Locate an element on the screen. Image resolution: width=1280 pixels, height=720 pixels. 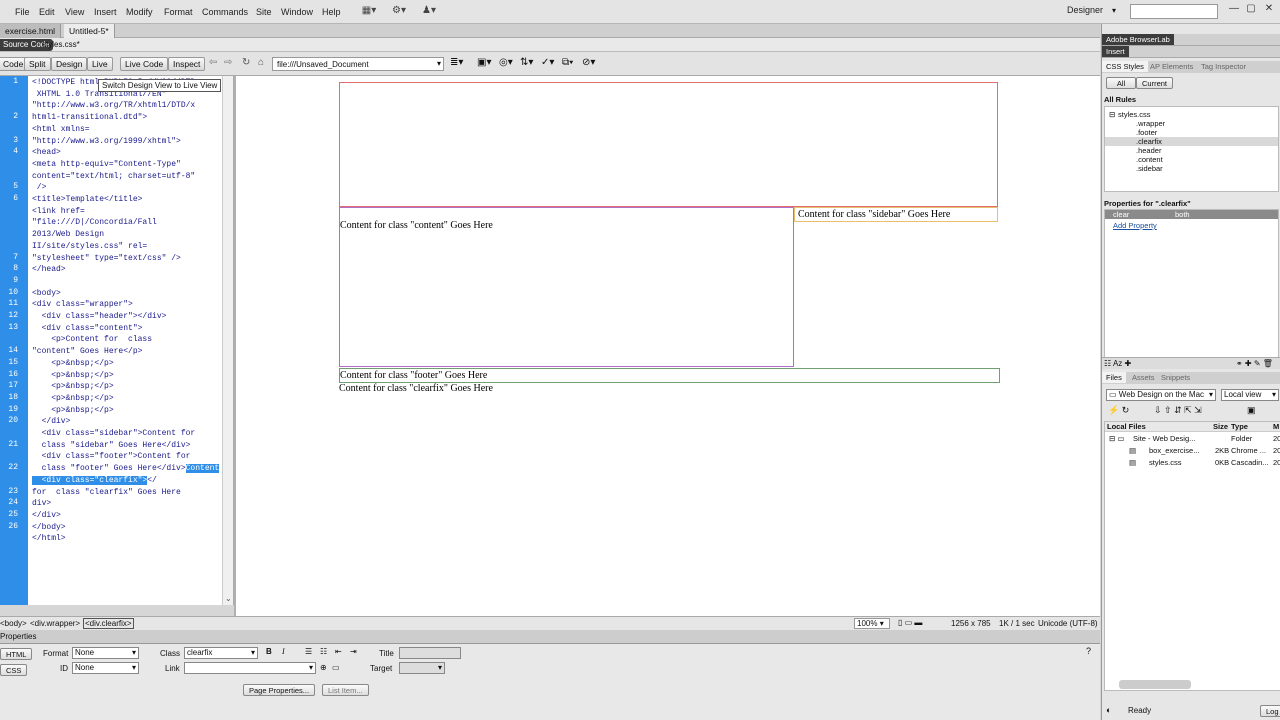
help-icon: ? is located at coordinates (1088, 651).